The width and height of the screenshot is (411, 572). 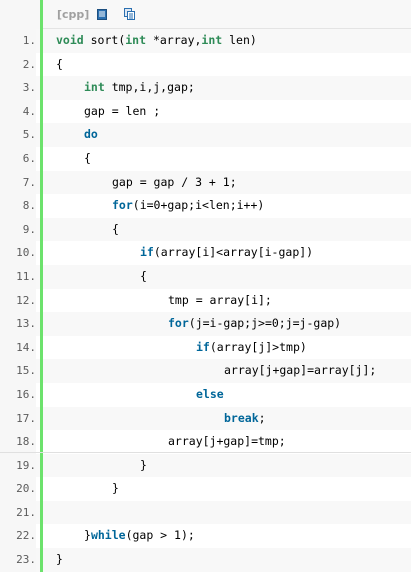 I want to click on keyword-token: do, so click(x=91, y=134).